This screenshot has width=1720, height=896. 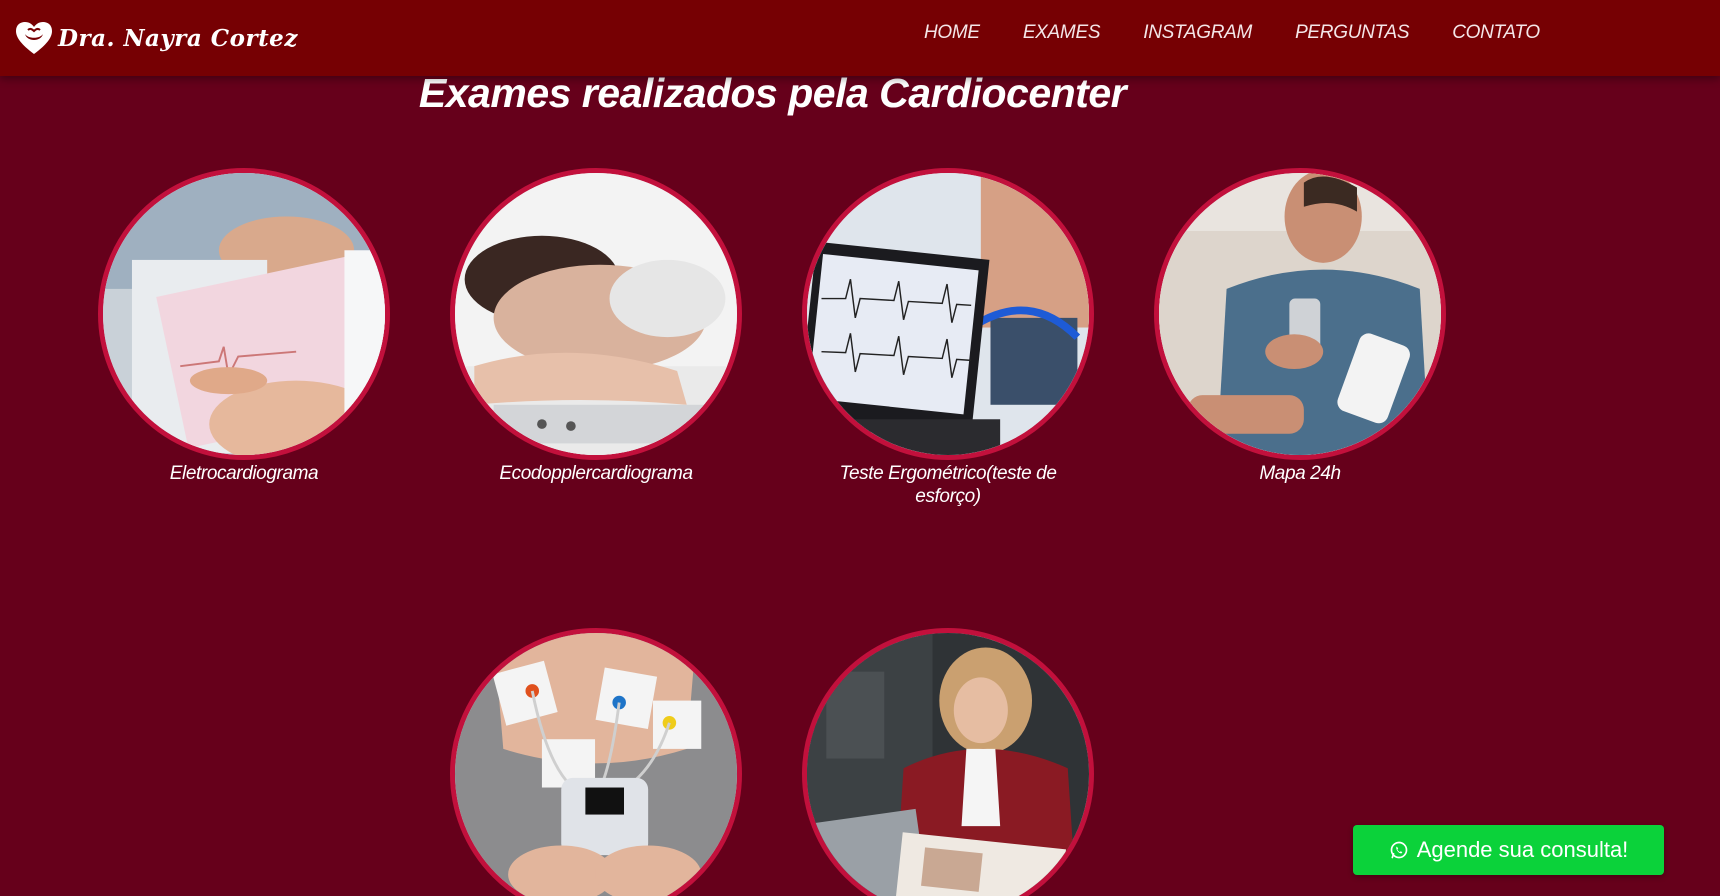 I want to click on exam-card-holter, so click(x=596, y=762).